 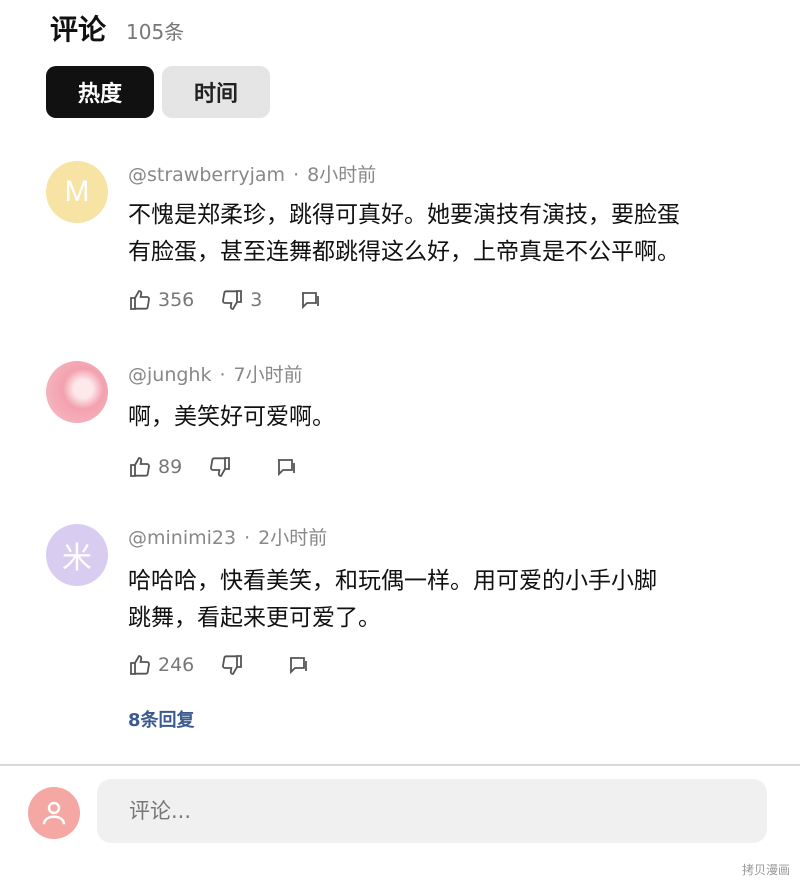 I want to click on comments-title: 评论, so click(x=78, y=29).